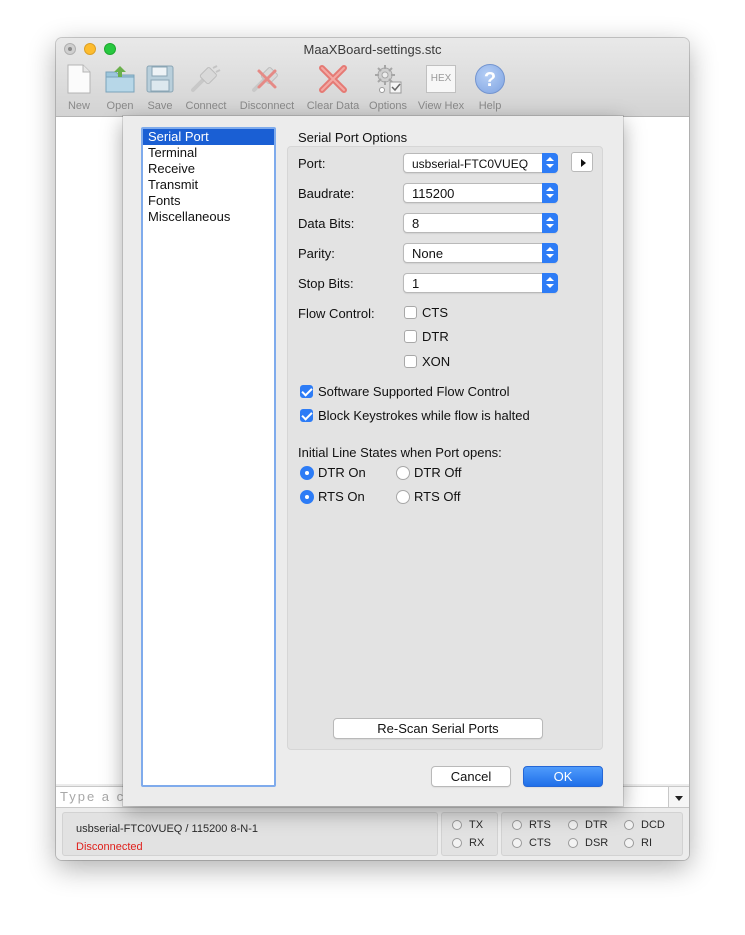 Image resolution: width=745 pixels, height=935 pixels. Describe the element at coordinates (414, 391) in the screenshot. I see `software-flow-label: Software Supported Flow Control` at that location.